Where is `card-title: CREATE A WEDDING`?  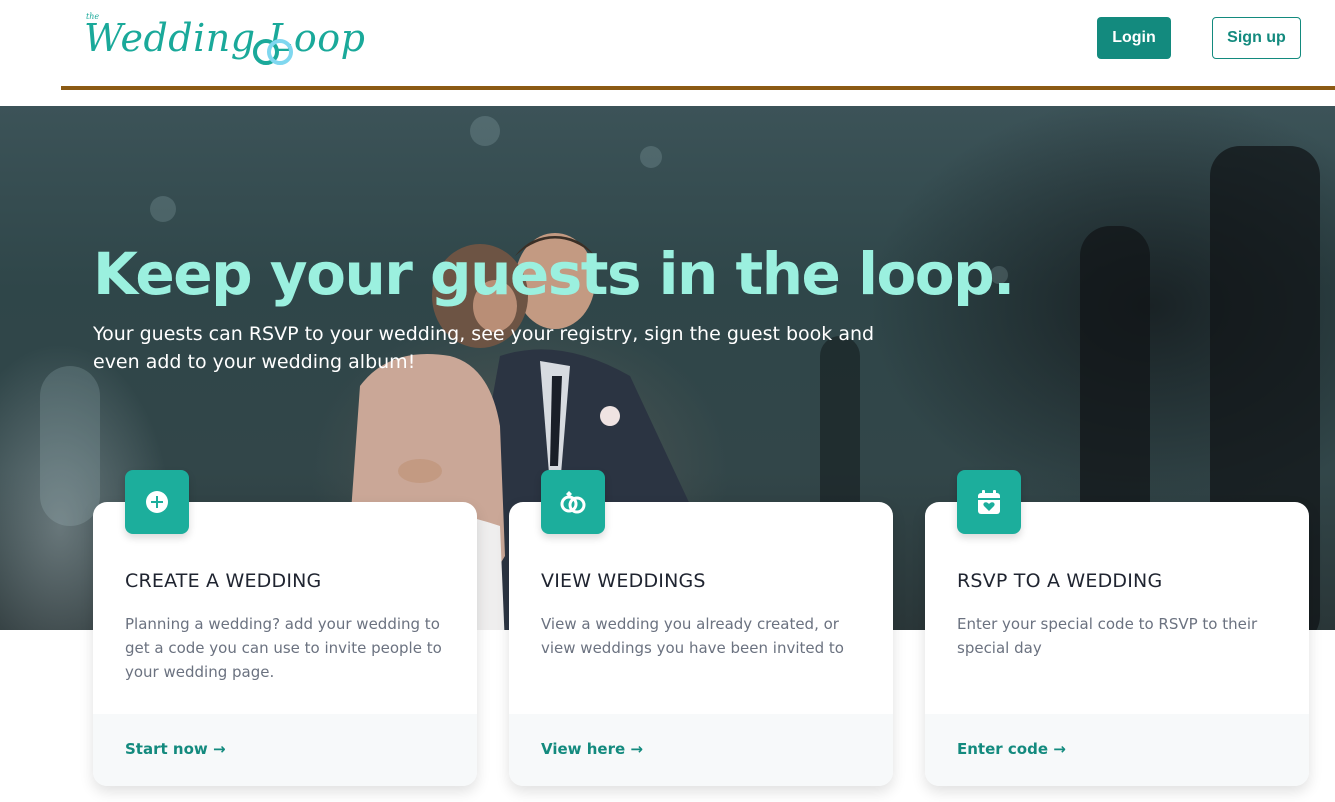 card-title: CREATE A WEDDING is located at coordinates (223, 581).